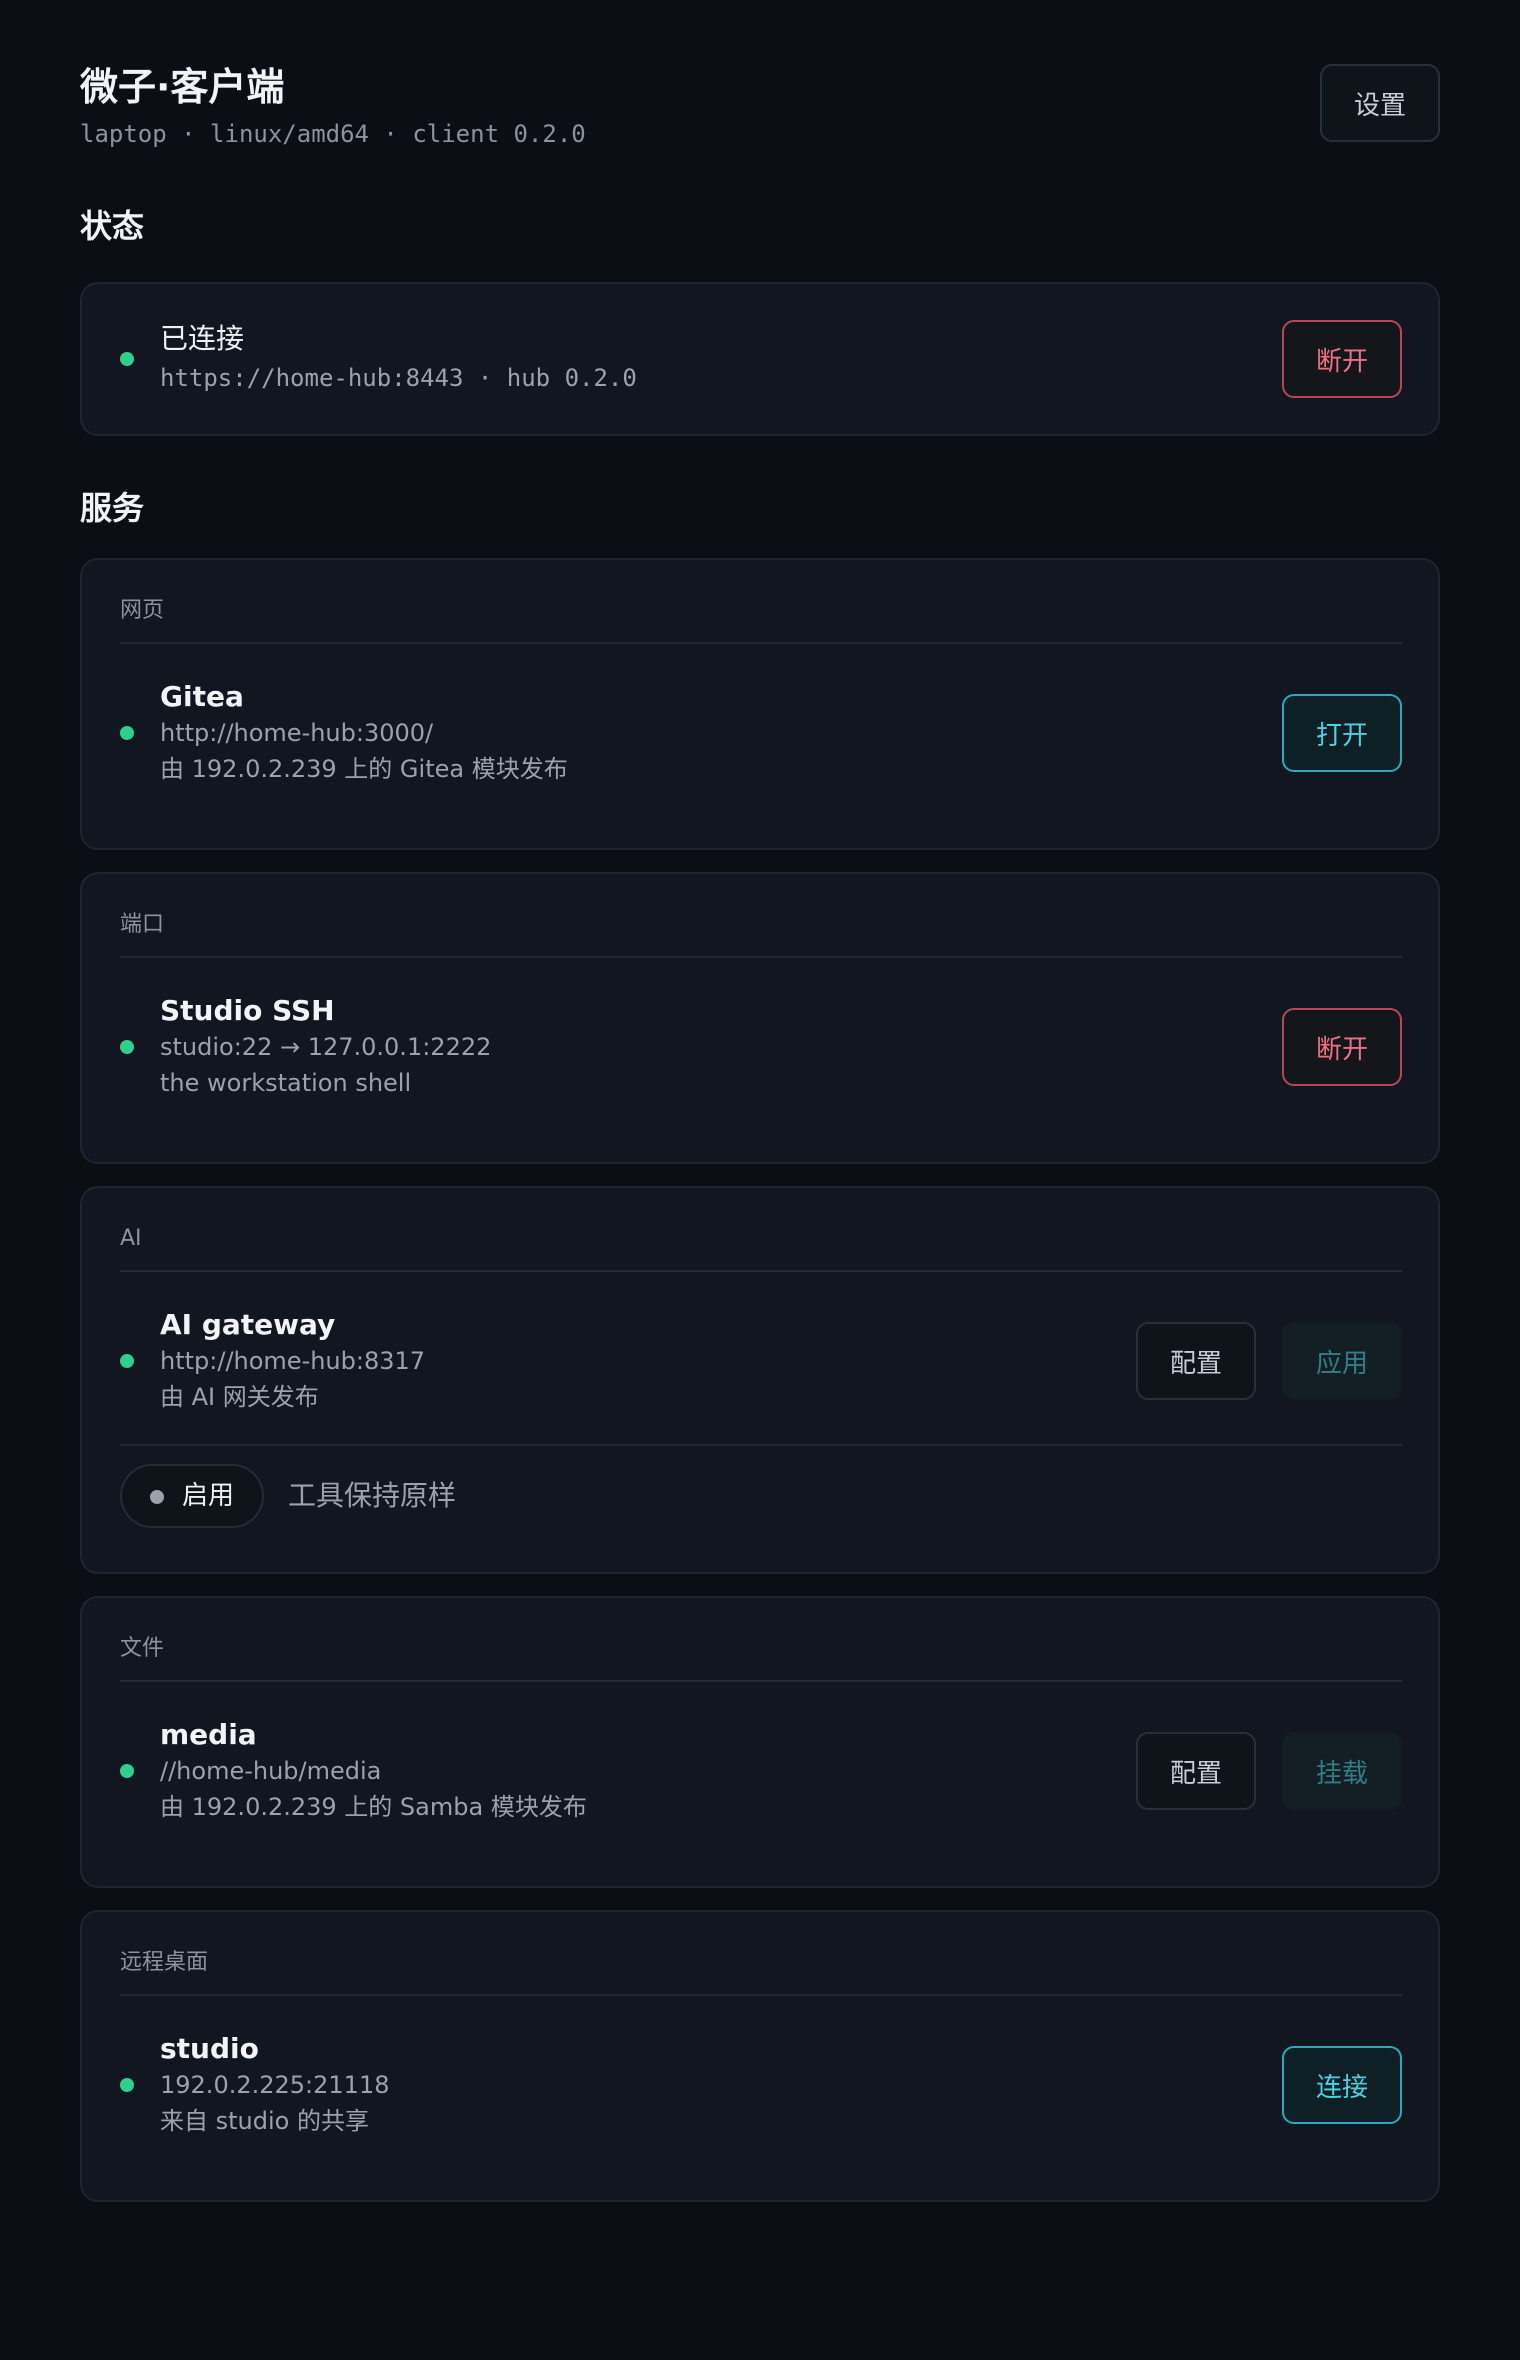  Describe the element at coordinates (271, 1771) in the screenshot. I see `share-path: //home-hub/media` at that location.